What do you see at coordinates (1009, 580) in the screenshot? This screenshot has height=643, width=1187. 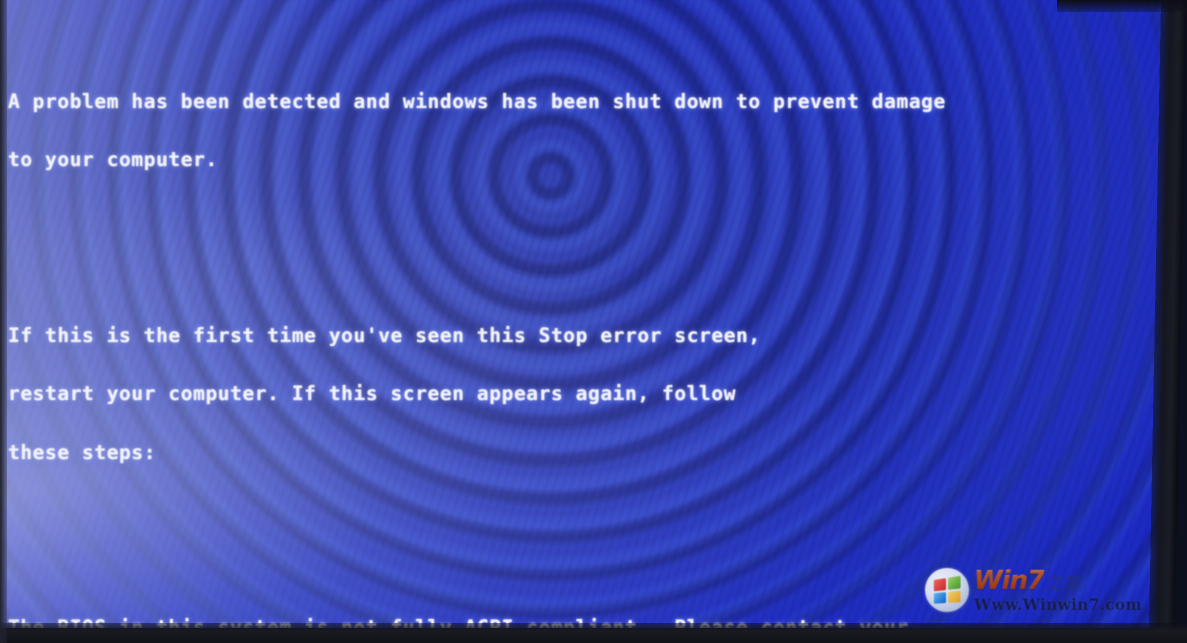 I see `watermark-brand: Win7` at bounding box center [1009, 580].